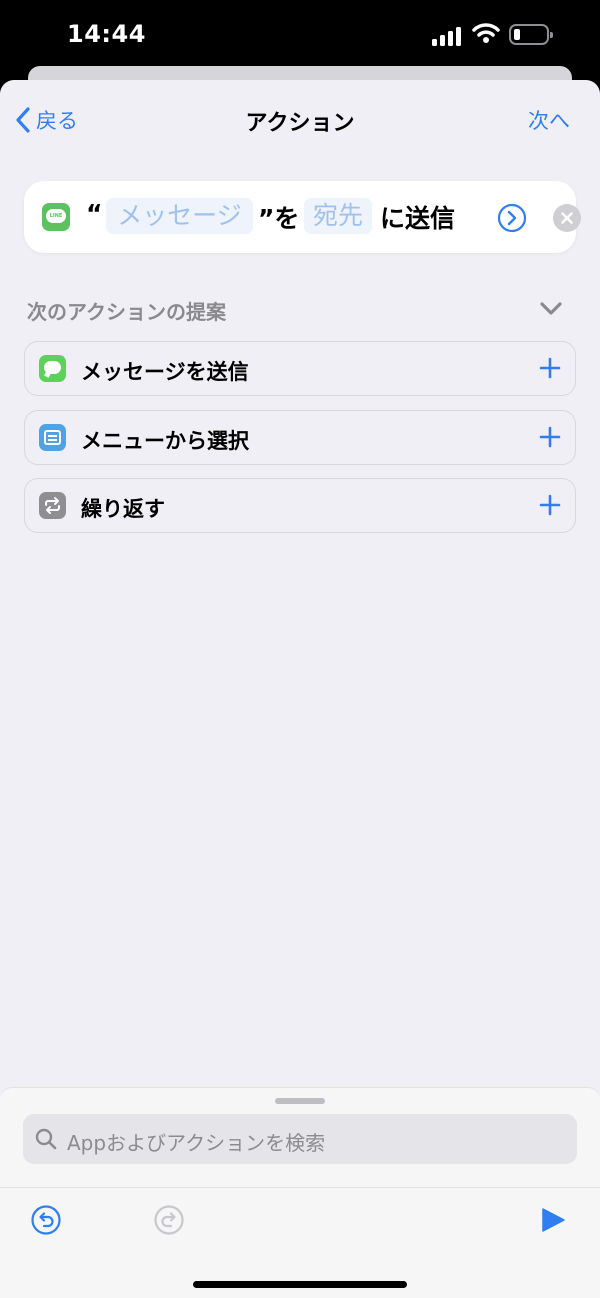 The image size is (600, 1298). What do you see at coordinates (549, 120) in the screenshot?
I see `next-button: 次へ` at bounding box center [549, 120].